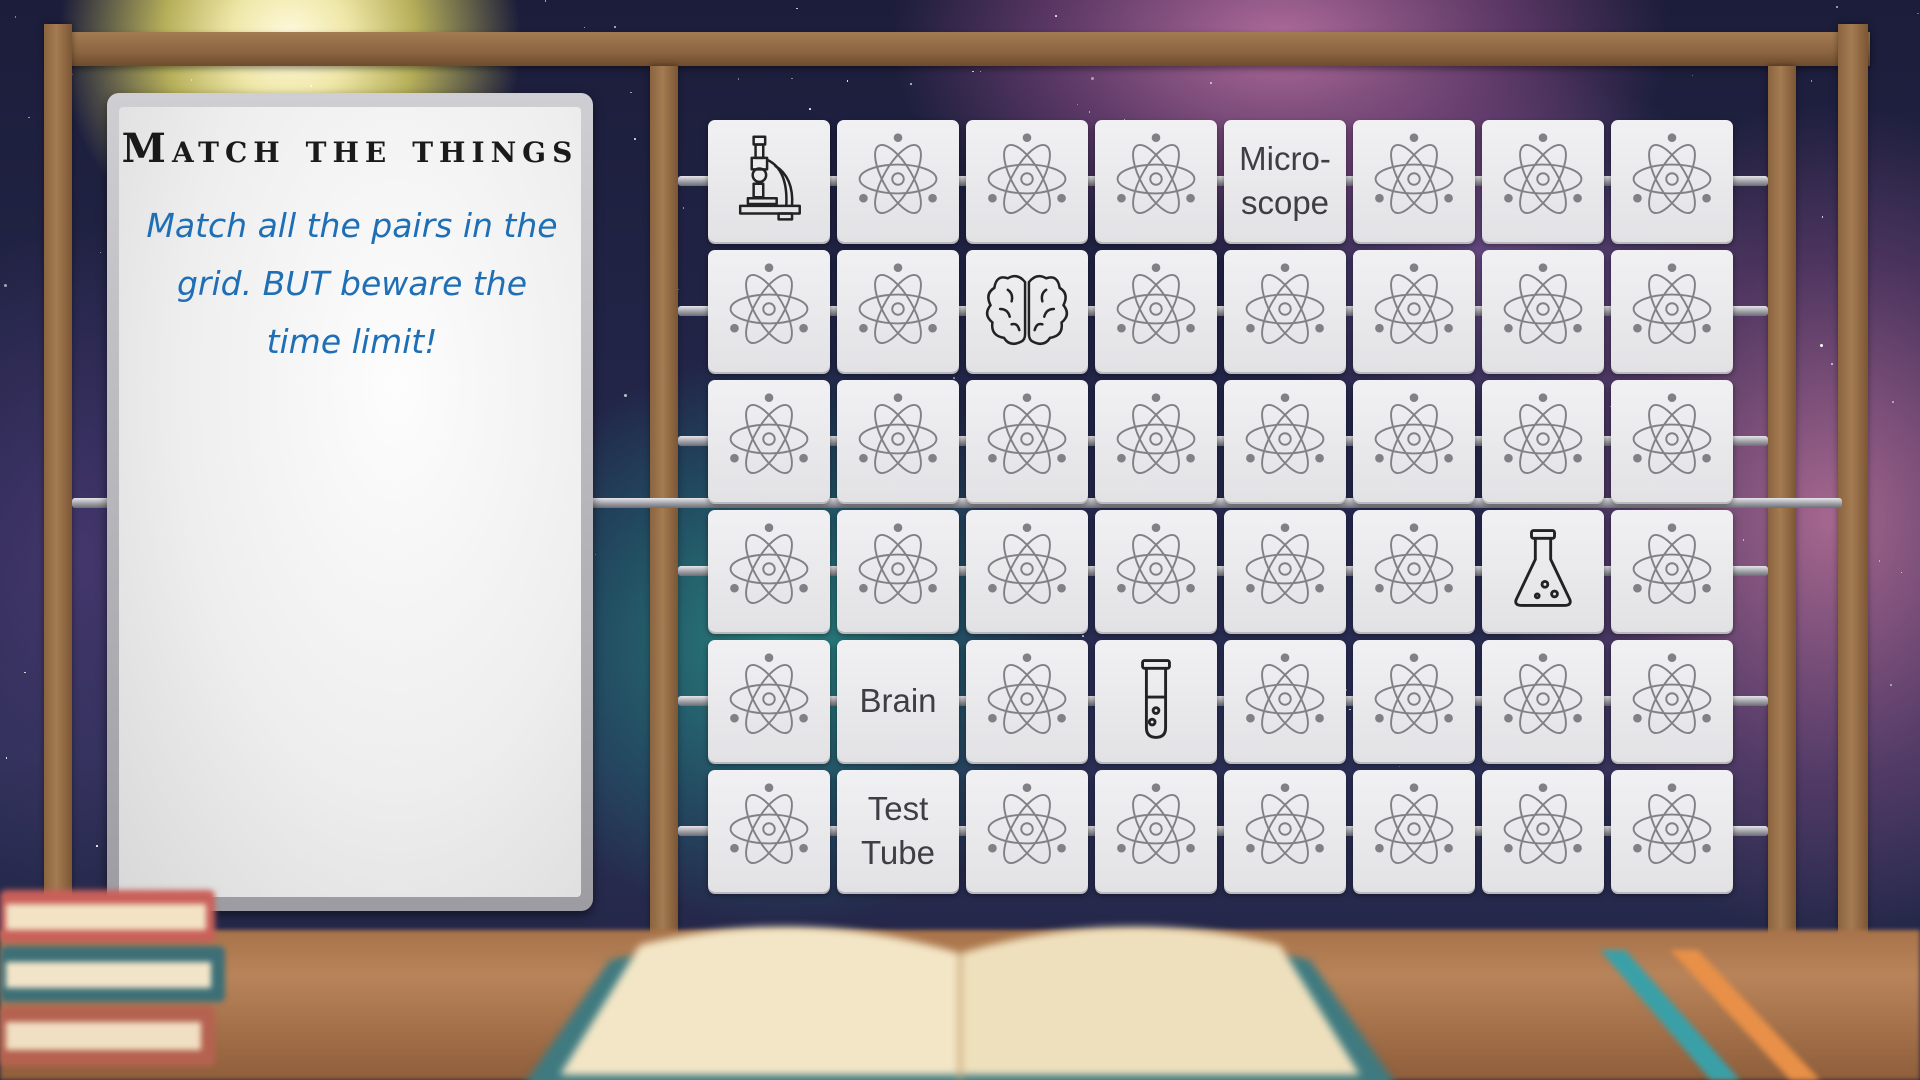  I want to click on card-word: Brain, so click(898, 700).